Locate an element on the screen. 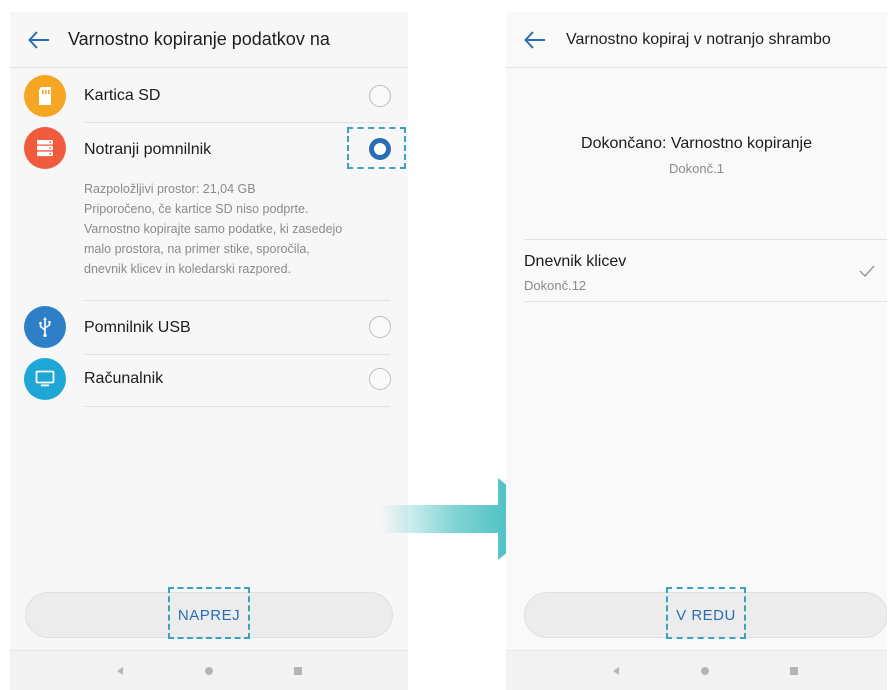  highlight-box-ok is located at coordinates (706, 613).